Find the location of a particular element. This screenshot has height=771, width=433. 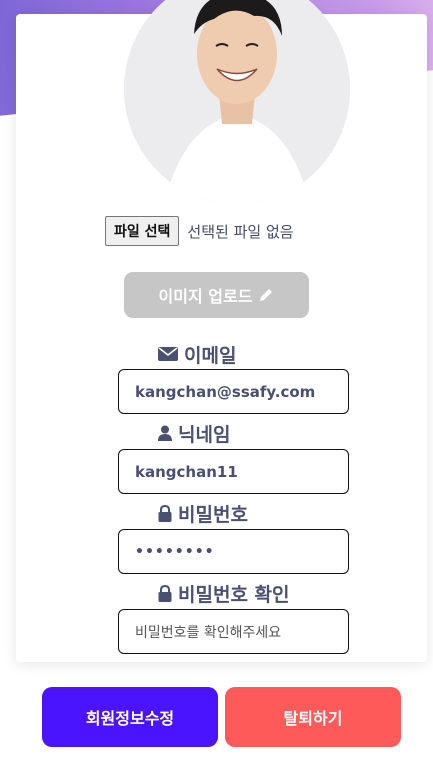

password-confirm-field: 비밀번호를 확인해주세요 is located at coordinates (233, 631).